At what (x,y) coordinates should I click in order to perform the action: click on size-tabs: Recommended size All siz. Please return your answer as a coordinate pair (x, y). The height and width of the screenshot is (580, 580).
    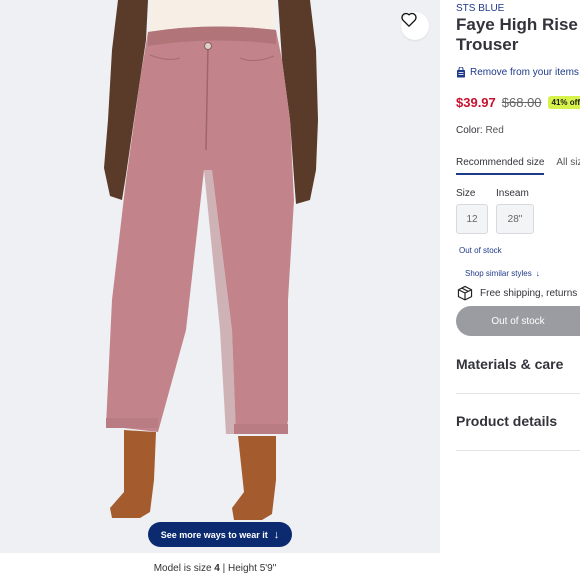
    Looking at the image, I should click on (518, 166).